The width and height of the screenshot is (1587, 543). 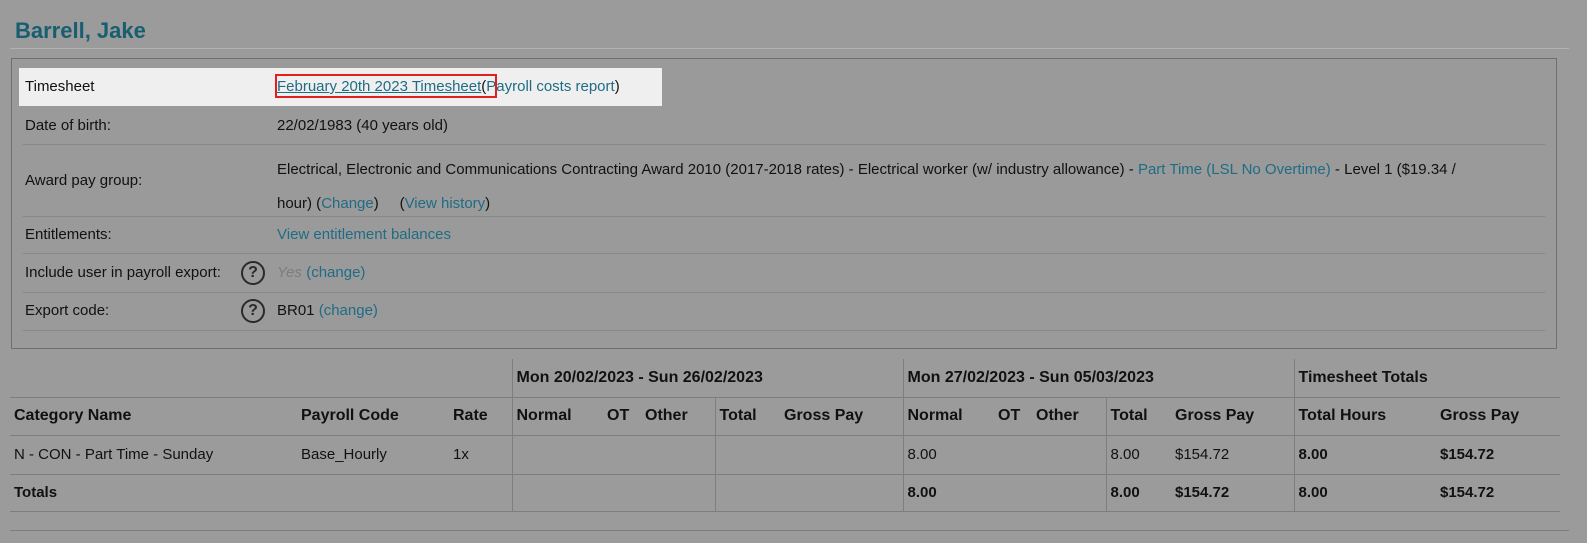 I want to click on payroll-export-status: Yes, so click(x=290, y=272).